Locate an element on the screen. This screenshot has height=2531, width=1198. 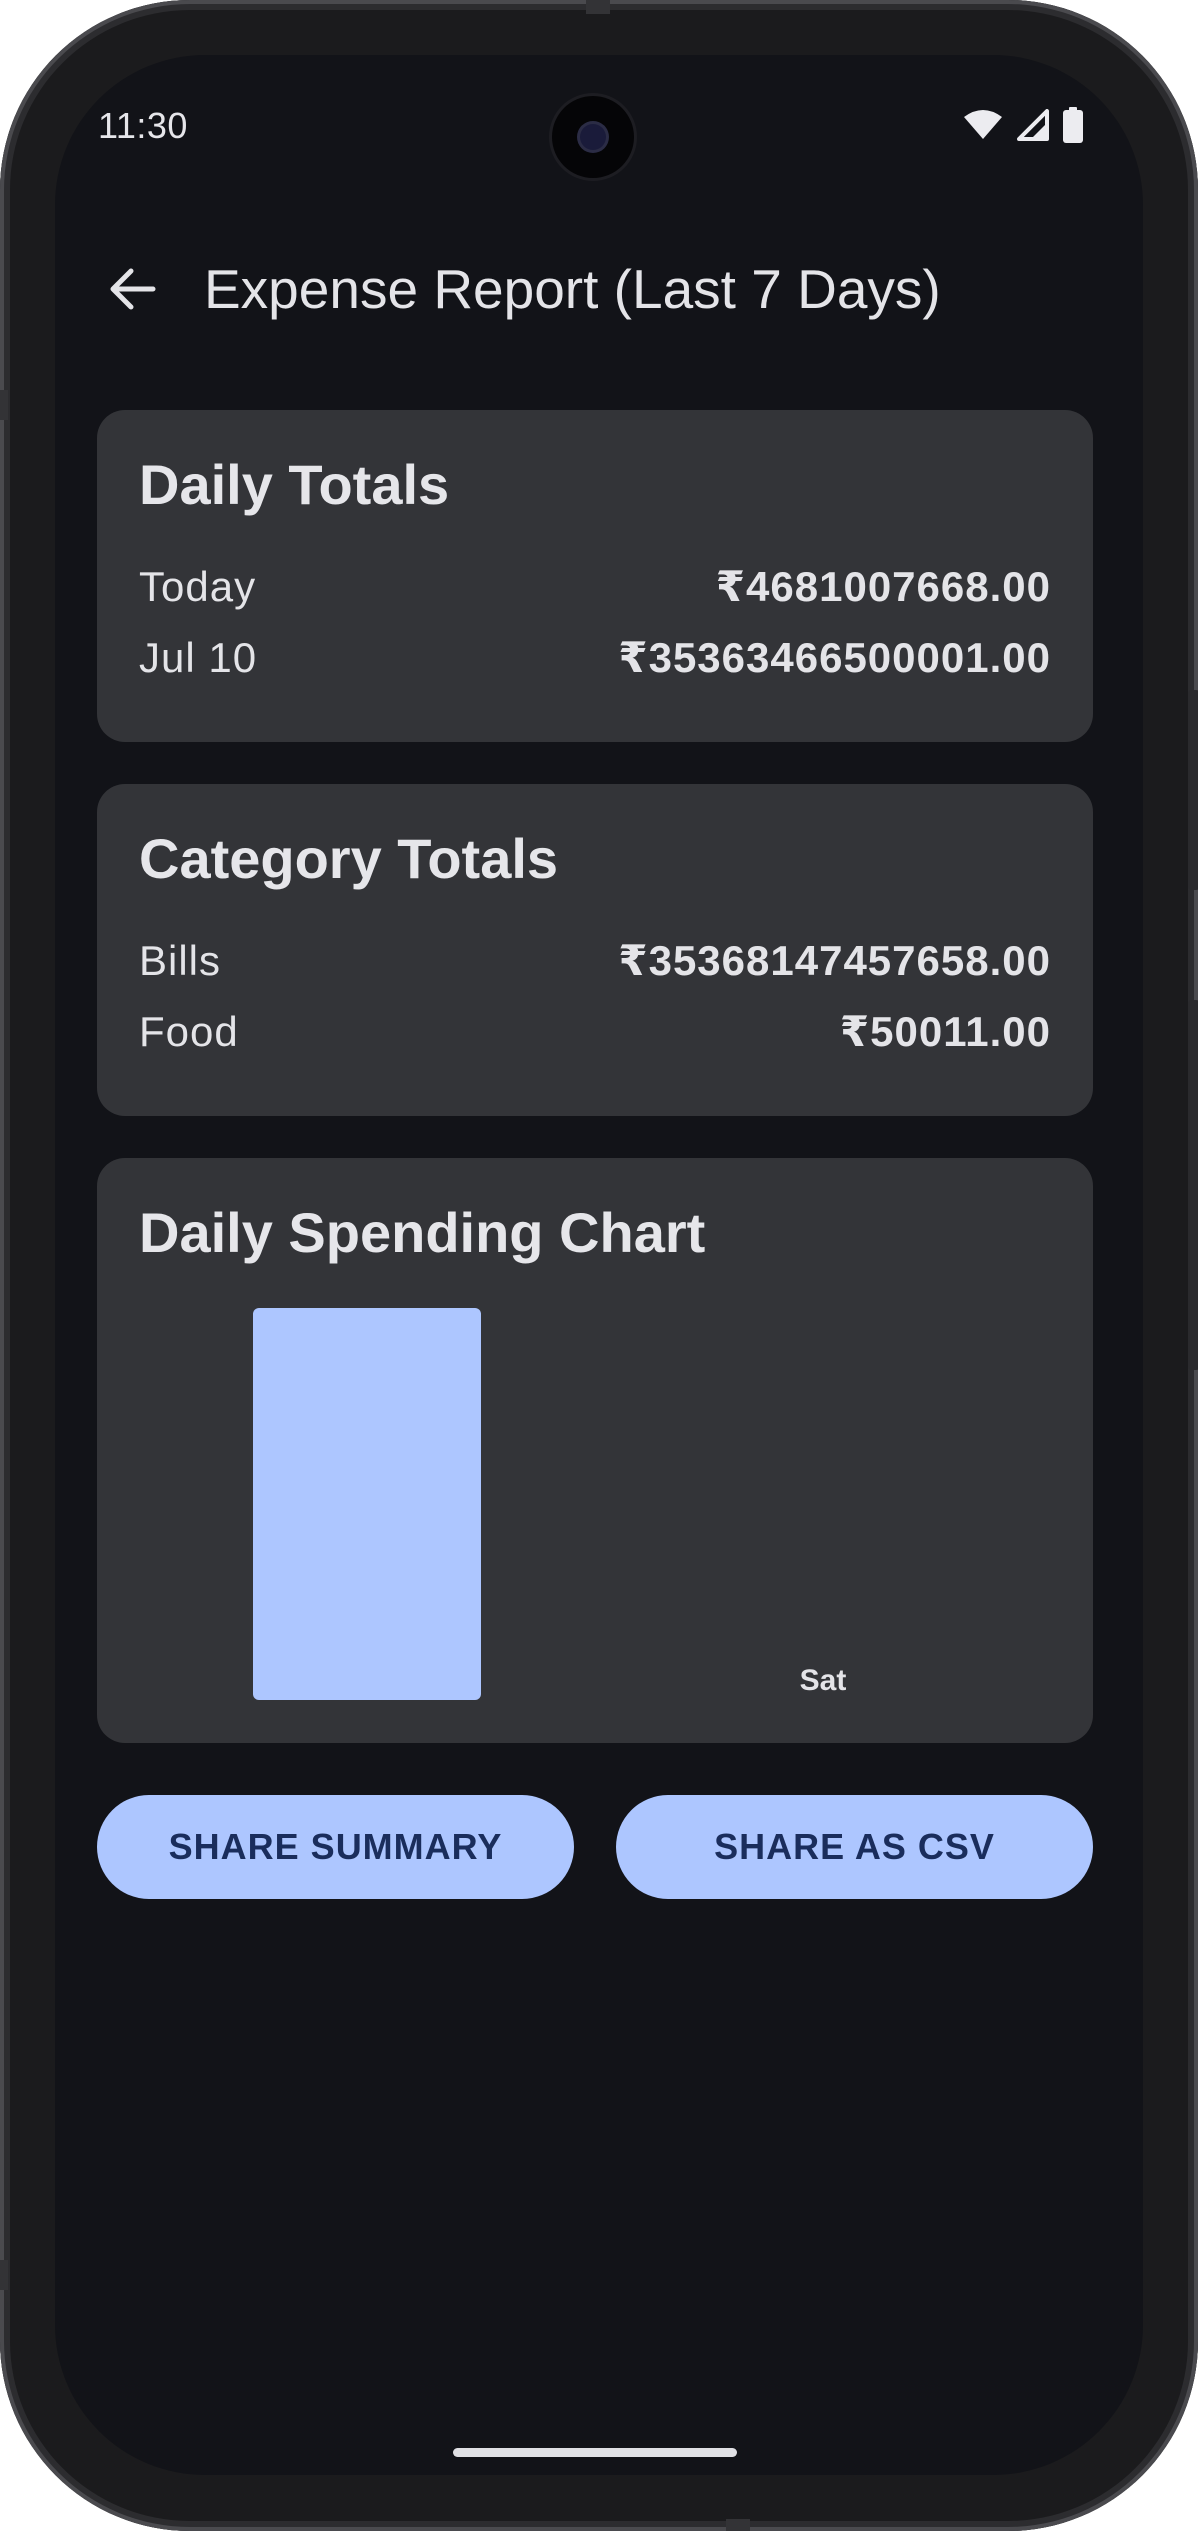
wifi-icon is located at coordinates (983, 125).